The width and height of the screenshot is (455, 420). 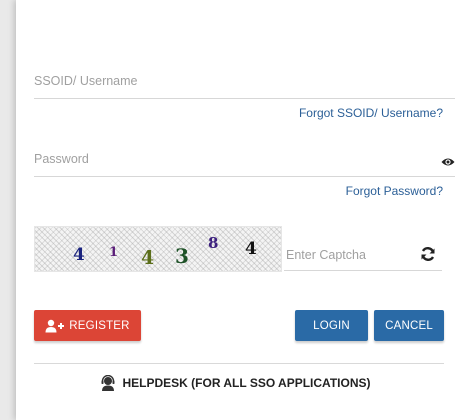 I want to click on captcha-image: 4 1 4 3 8 4, so click(x=158, y=249).